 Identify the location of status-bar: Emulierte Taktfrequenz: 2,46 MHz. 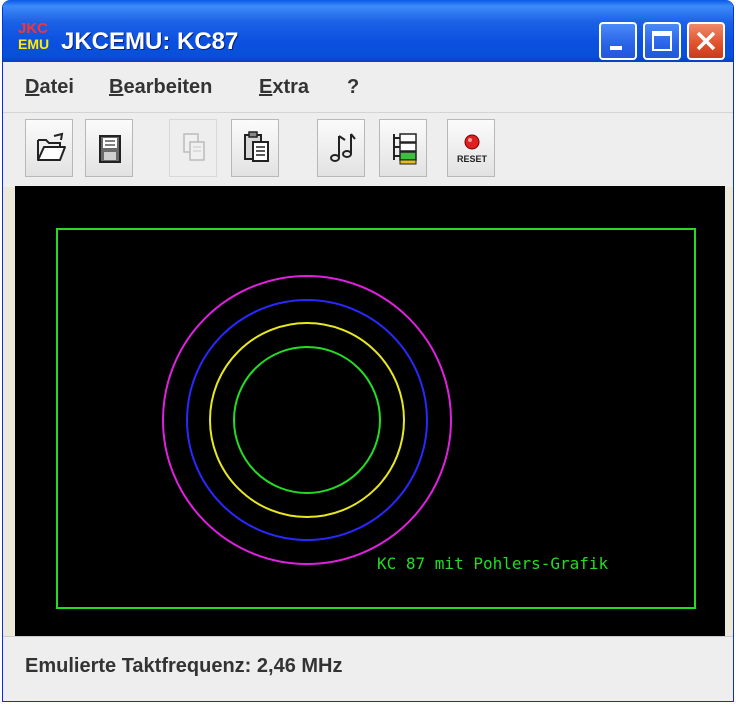
(368, 668).